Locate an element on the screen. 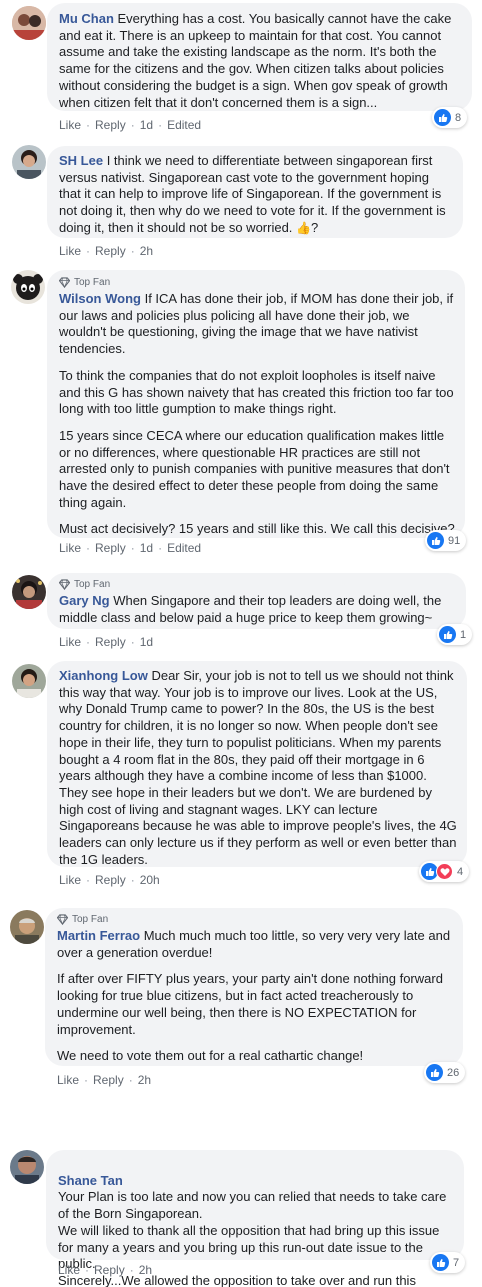 This screenshot has height=1287, width=482. reaction-count: 91 is located at coordinates (454, 540).